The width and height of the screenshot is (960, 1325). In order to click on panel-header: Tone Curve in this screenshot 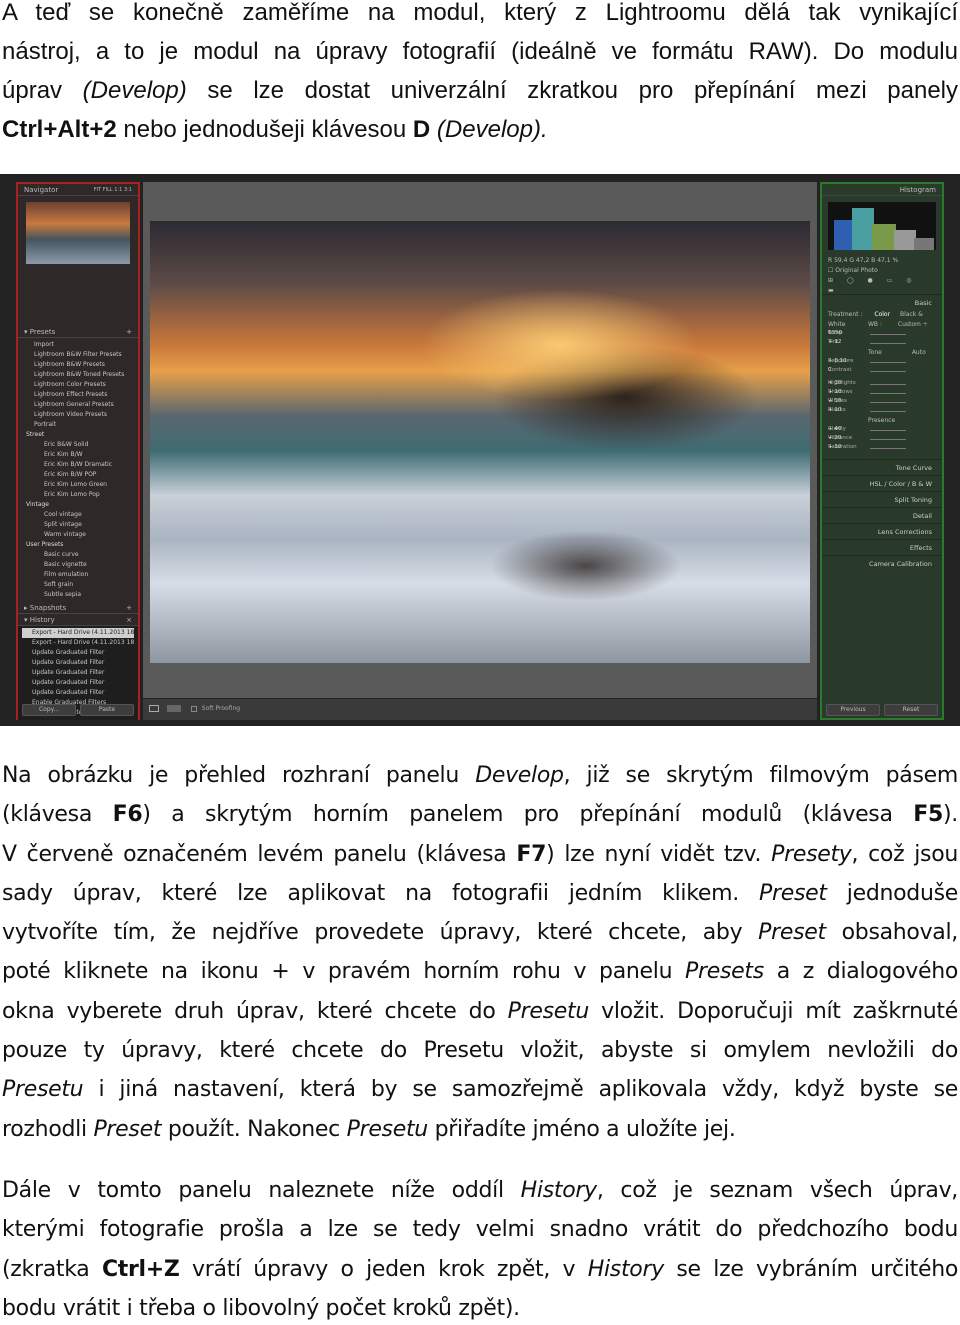, I will do `click(882, 467)`.